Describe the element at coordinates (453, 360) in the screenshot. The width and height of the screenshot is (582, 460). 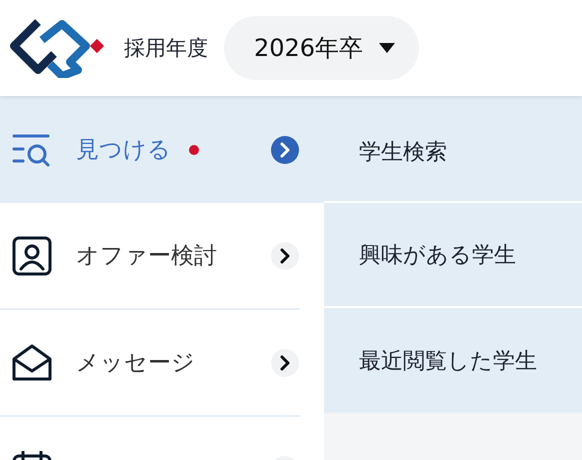
I see `submenu-item: 最近閲覧した学生` at that location.